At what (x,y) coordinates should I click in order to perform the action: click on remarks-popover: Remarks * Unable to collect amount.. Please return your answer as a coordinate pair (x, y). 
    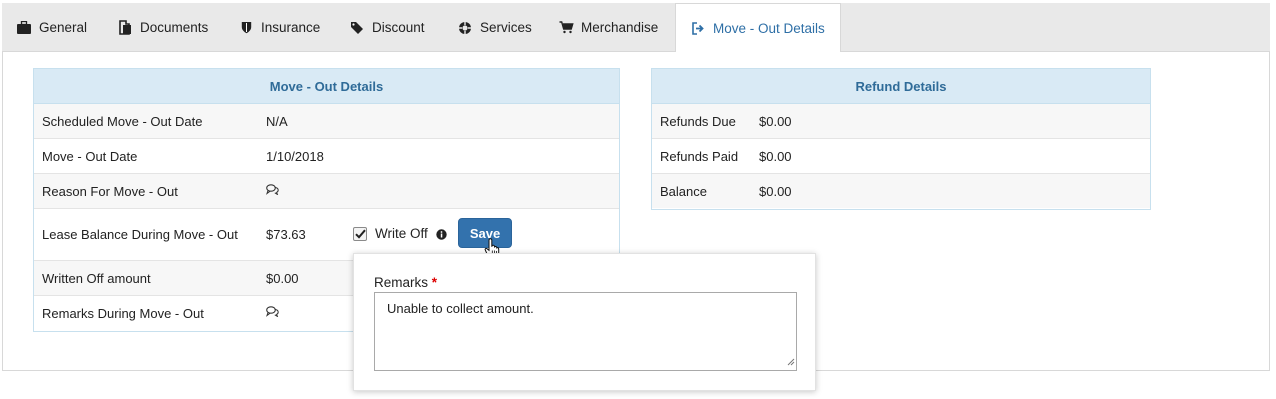
    Looking at the image, I should click on (584, 322).